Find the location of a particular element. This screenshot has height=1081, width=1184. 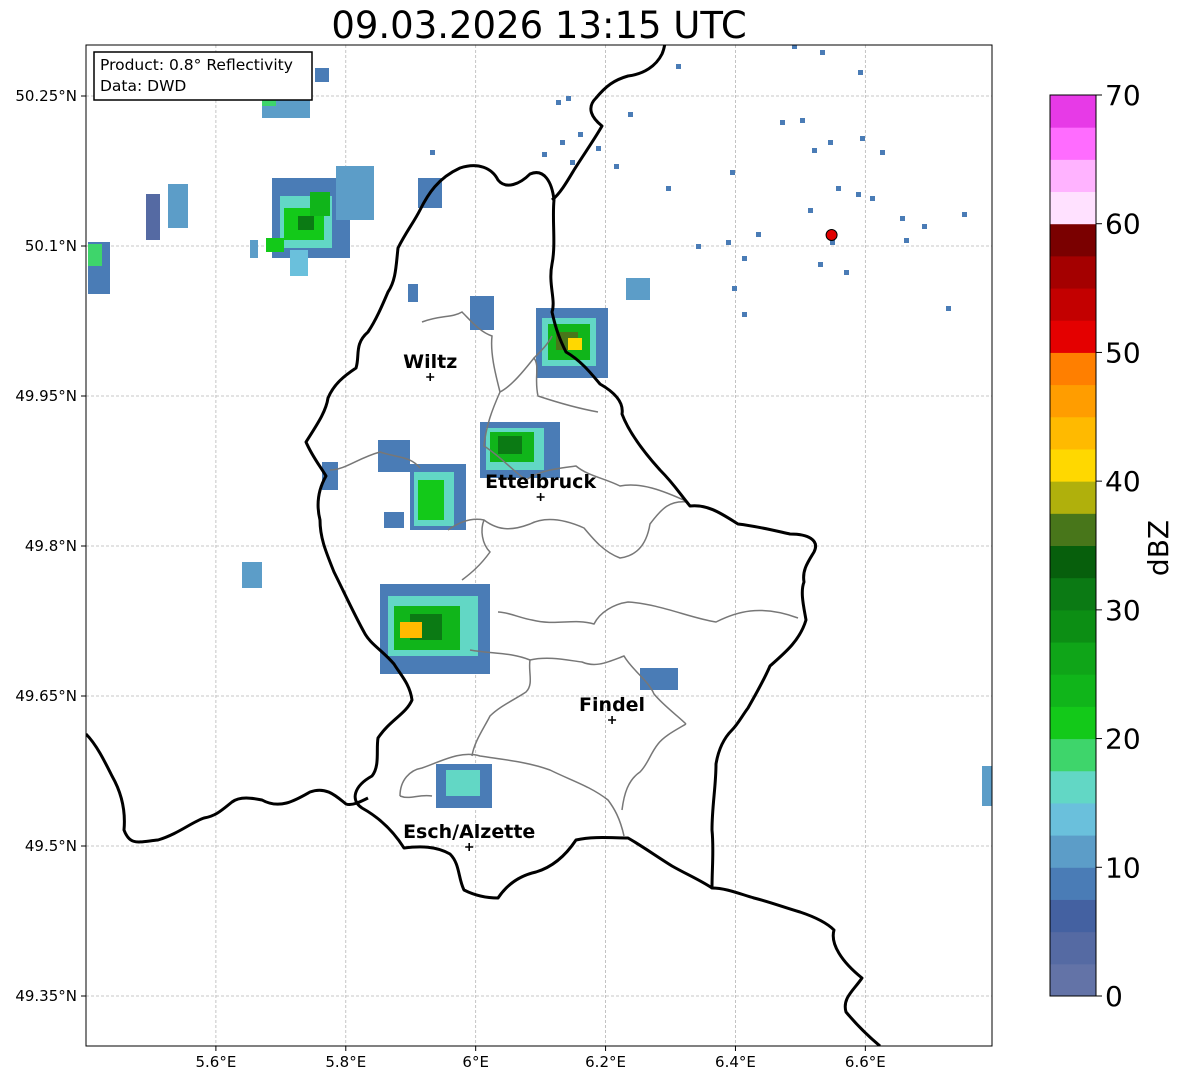

info-product-text: Product: 0.8° Reflectivity is located at coordinates (196, 65).